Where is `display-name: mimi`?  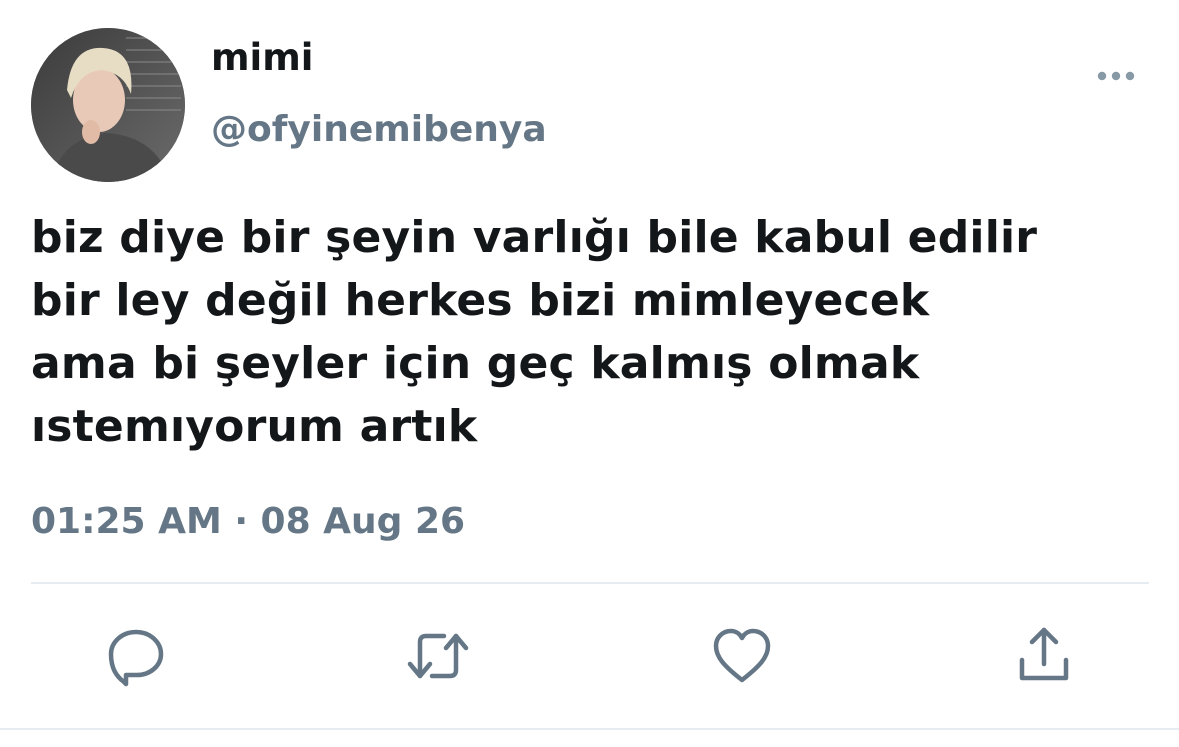
display-name: mimi is located at coordinates (262, 58).